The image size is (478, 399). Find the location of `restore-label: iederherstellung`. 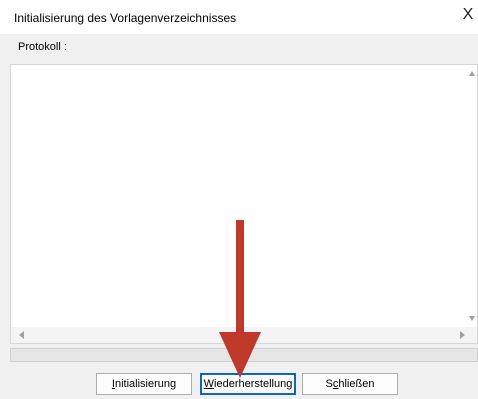

restore-label: iederherstellung is located at coordinates (253, 384).